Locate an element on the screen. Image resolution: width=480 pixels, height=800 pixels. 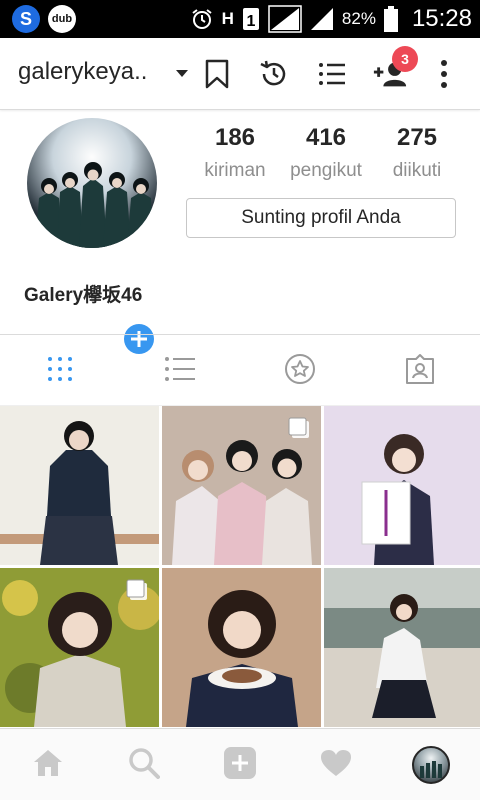
battery-icon is located at coordinates (390, 19).